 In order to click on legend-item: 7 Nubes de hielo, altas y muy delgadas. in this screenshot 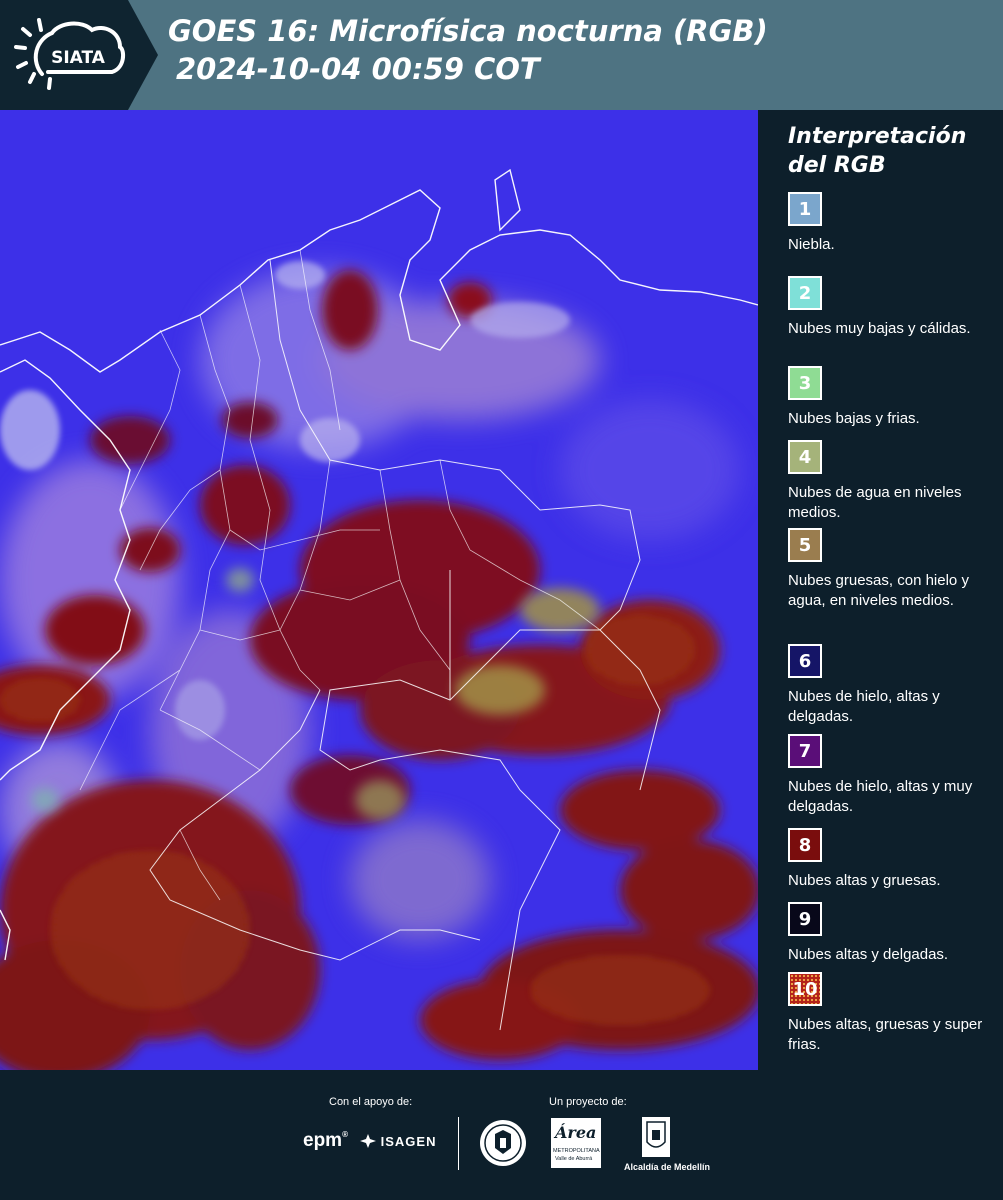, I will do `click(890, 775)`.